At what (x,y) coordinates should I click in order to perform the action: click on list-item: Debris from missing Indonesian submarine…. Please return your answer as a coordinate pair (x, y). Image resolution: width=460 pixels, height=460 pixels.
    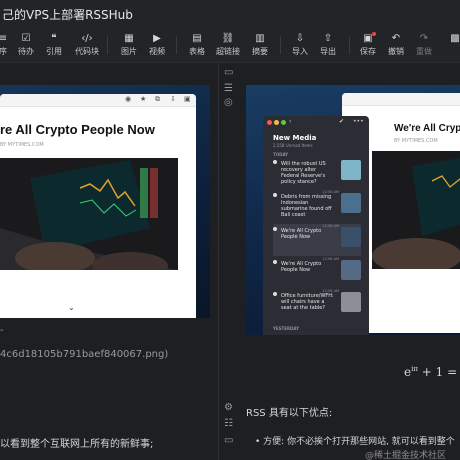
    Looking at the image, I should click on (317, 206).